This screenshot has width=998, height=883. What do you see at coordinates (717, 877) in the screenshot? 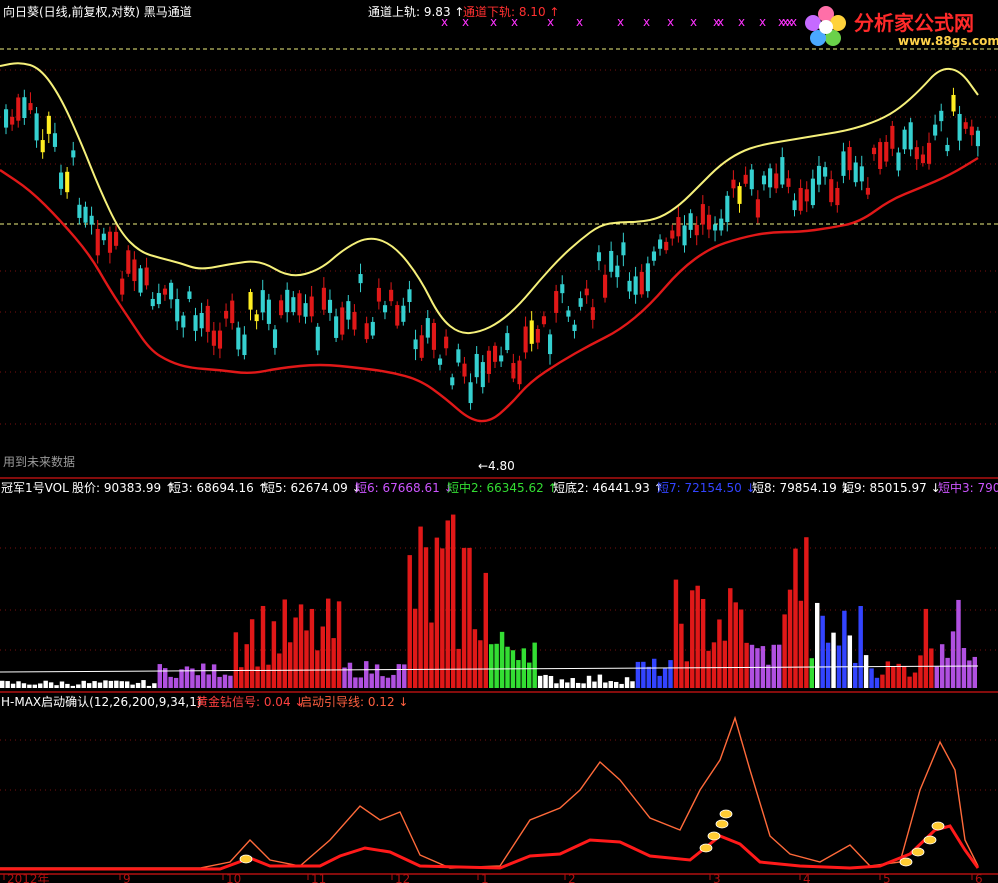
I see `x-tick-label: 3` at bounding box center [717, 877].